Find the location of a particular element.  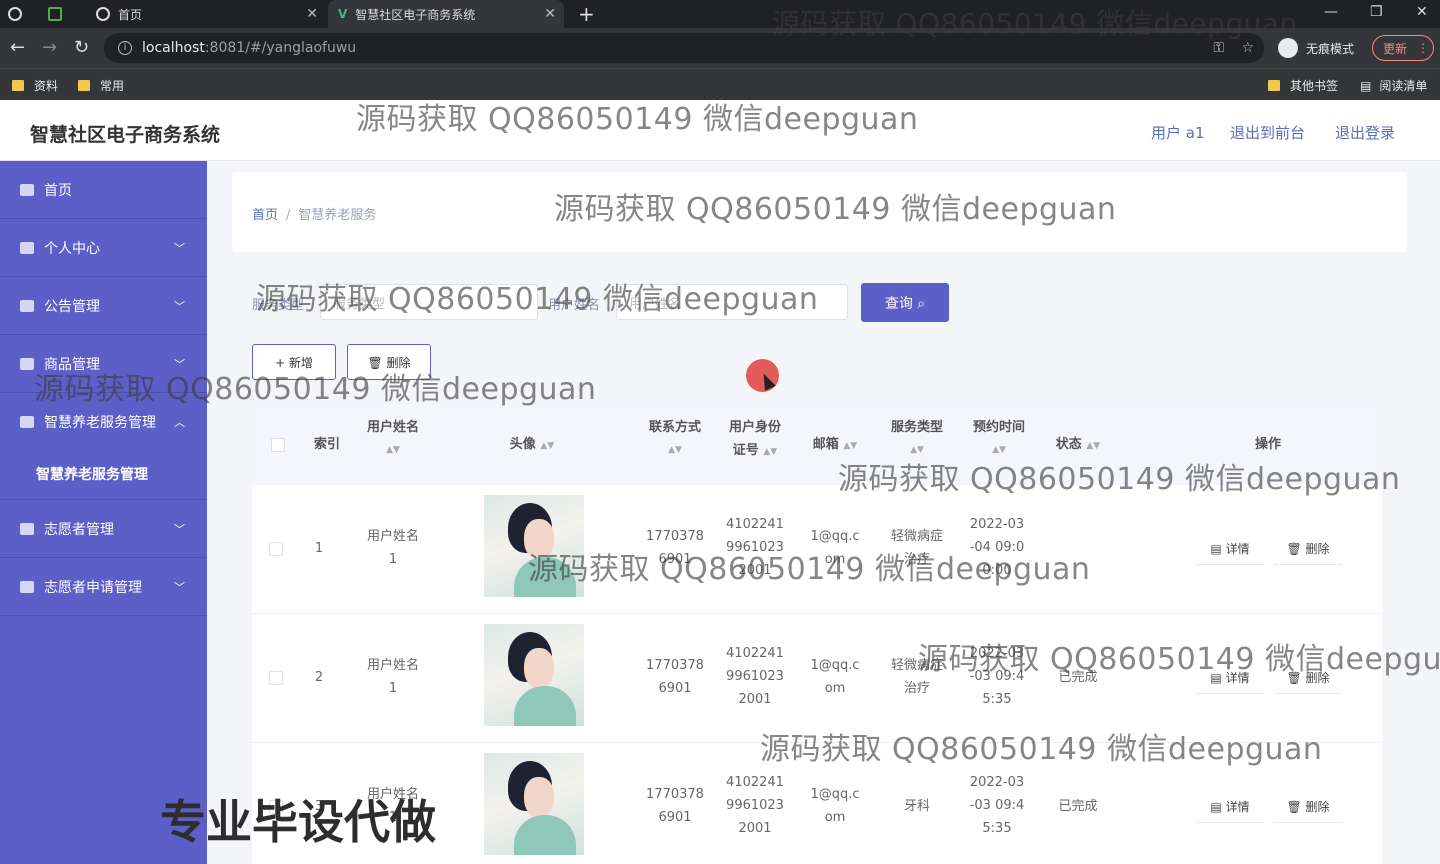

update-label: 更新 is located at coordinates (1395, 48).